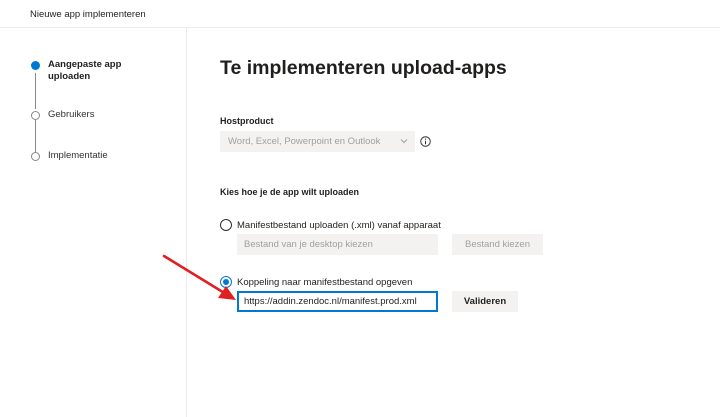 The image size is (720, 417). Describe the element at coordinates (425, 141) in the screenshot. I see `info-icon` at that location.